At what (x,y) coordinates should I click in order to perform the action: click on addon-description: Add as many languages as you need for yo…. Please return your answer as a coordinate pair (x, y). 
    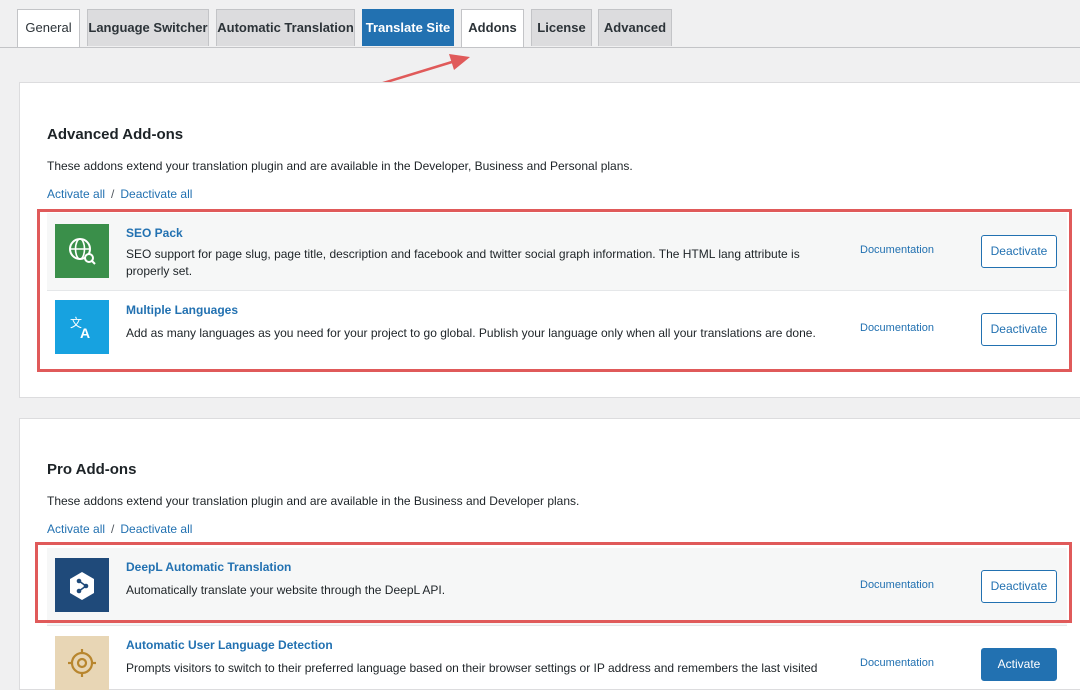
    Looking at the image, I should click on (471, 333).